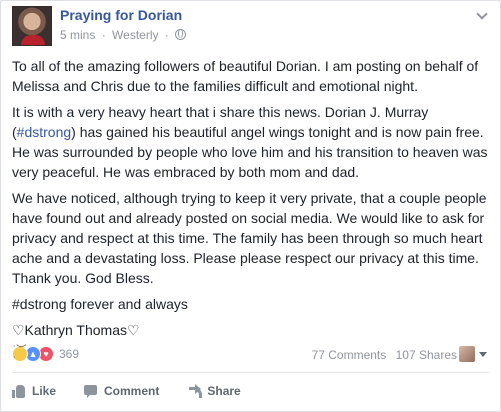 Image resolution: width=501 pixels, height=412 pixels. Describe the element at coordinates (349, 355) in the screenshot. I see `comments-count-link: 77 Comments` at that location.